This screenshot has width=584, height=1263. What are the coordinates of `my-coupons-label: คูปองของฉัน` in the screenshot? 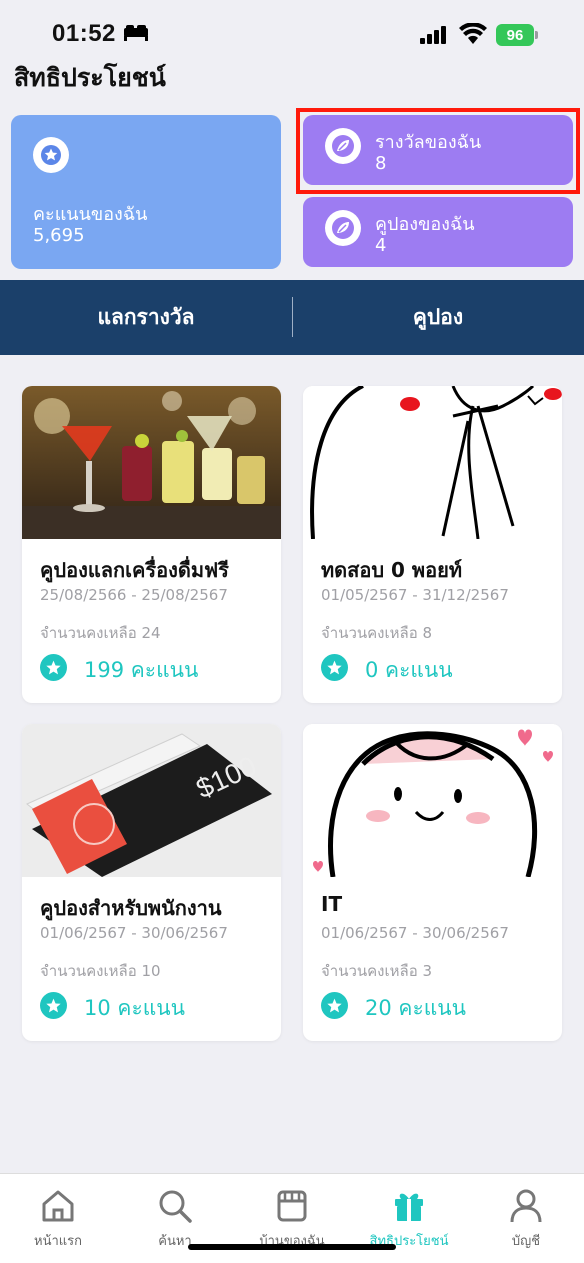 It's located at (425, 224).